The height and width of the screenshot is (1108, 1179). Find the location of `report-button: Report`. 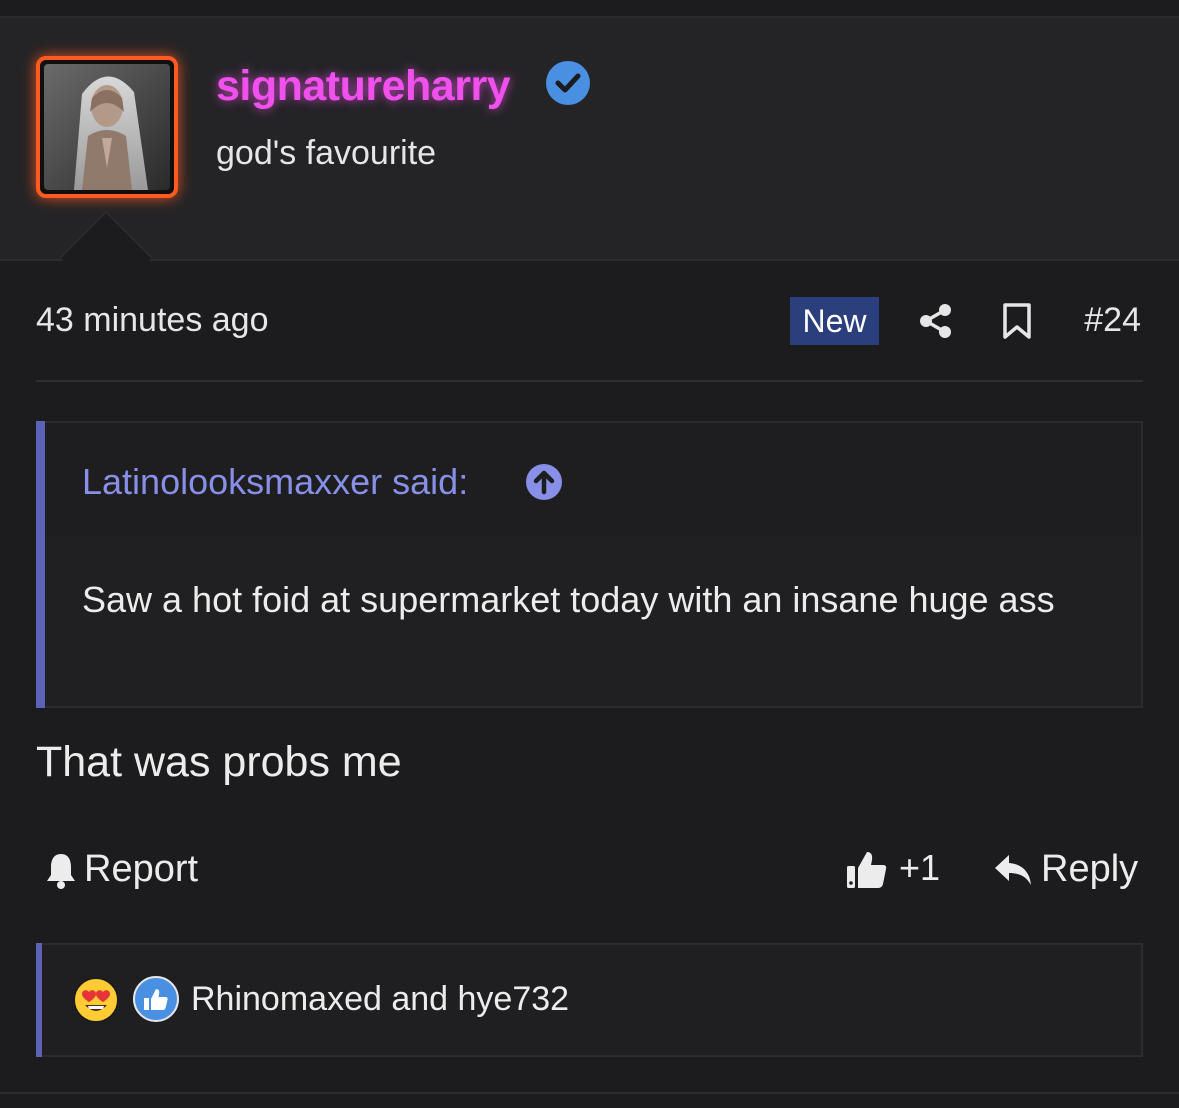

report-button: Report is located at coordinates (121, 869).